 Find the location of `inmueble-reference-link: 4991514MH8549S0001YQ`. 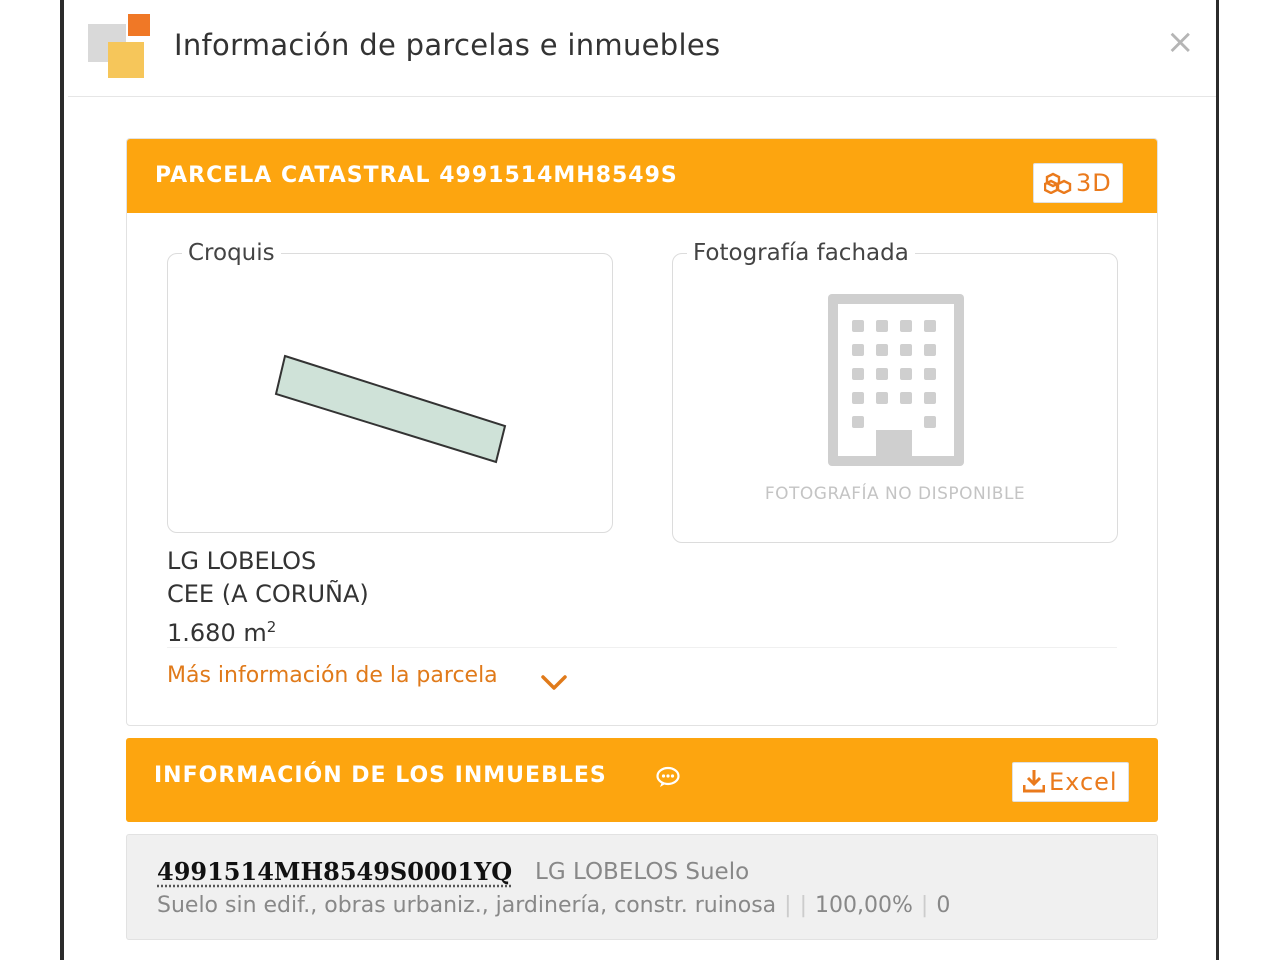

inmueble-reference-link: 4991514MH8549S0001YQ is located at coordinates (334, 871).